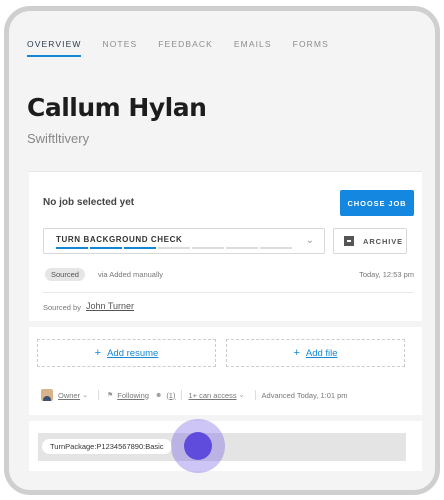 The width and height of the screenshot is (444, 500). Describe the element at coordinates (349, 241) in the screenshot. I see `archive-box-icon` at that location.